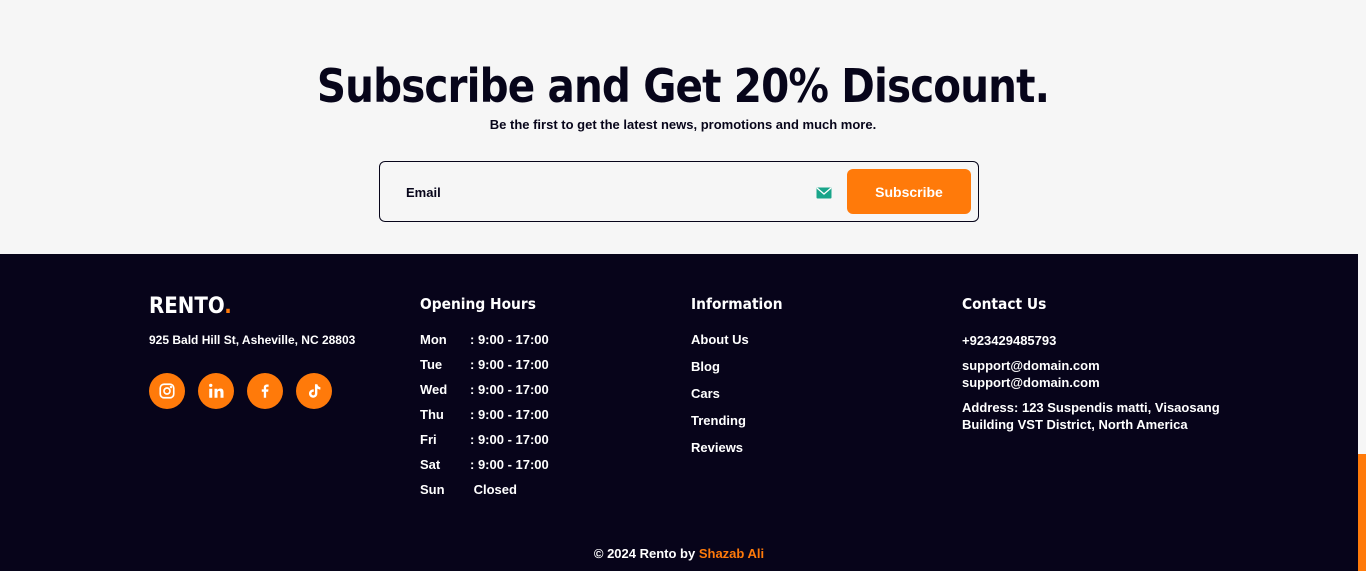 Image resolution: width=1366 pixels, height=571 pixels. I want to click on logo: RENTO., so click(190, 306).